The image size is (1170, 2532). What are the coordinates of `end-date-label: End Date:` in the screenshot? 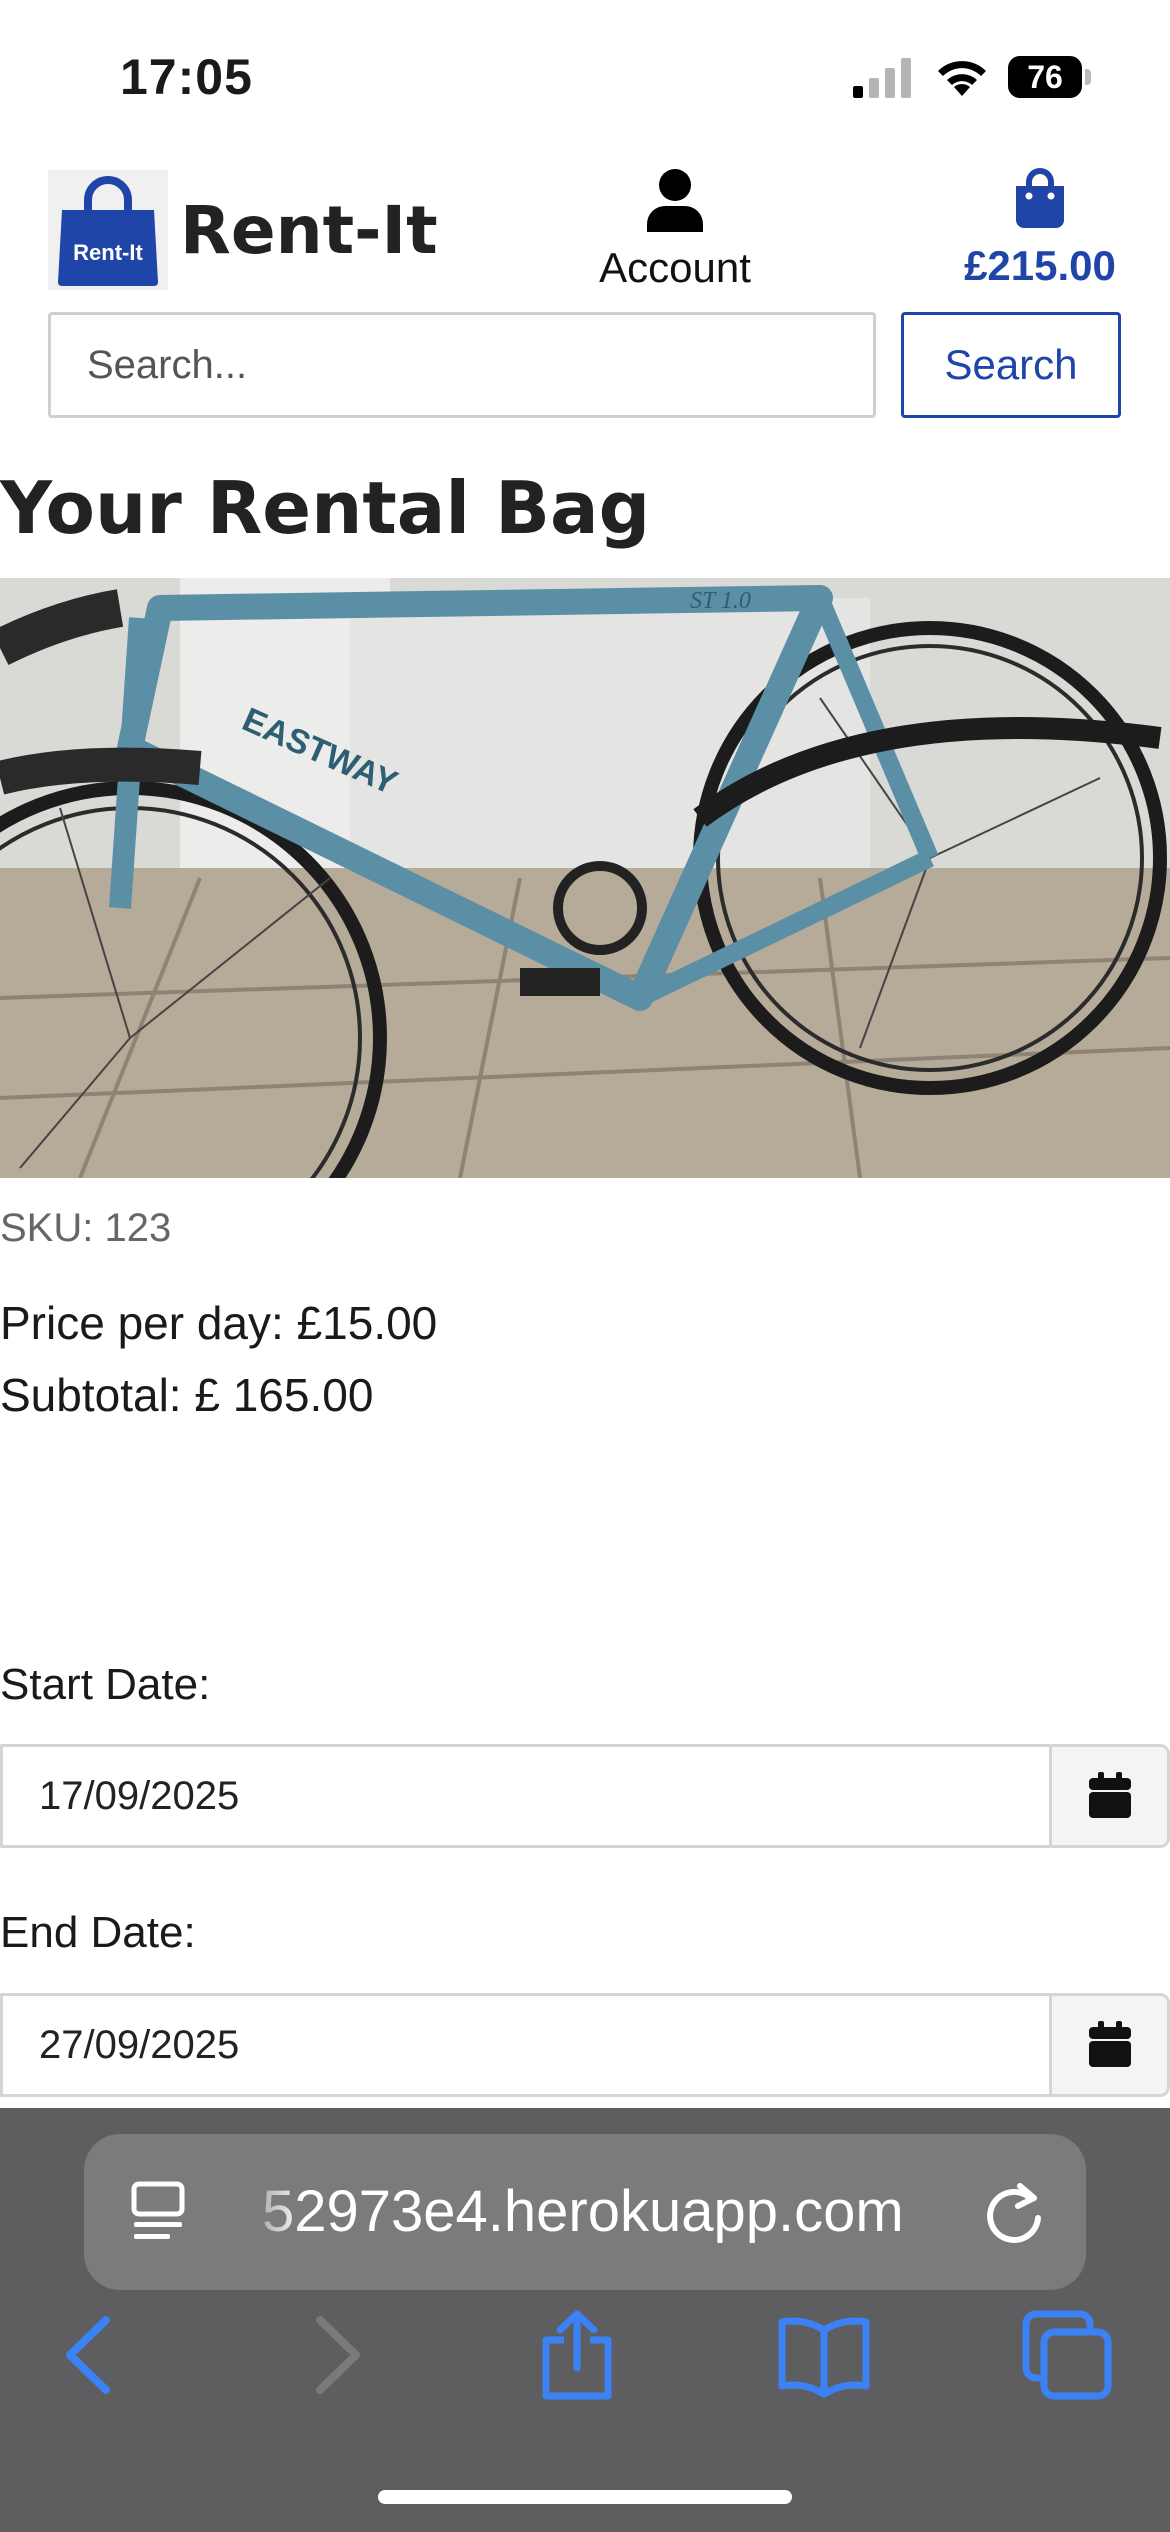 It's located at (98, 1932).